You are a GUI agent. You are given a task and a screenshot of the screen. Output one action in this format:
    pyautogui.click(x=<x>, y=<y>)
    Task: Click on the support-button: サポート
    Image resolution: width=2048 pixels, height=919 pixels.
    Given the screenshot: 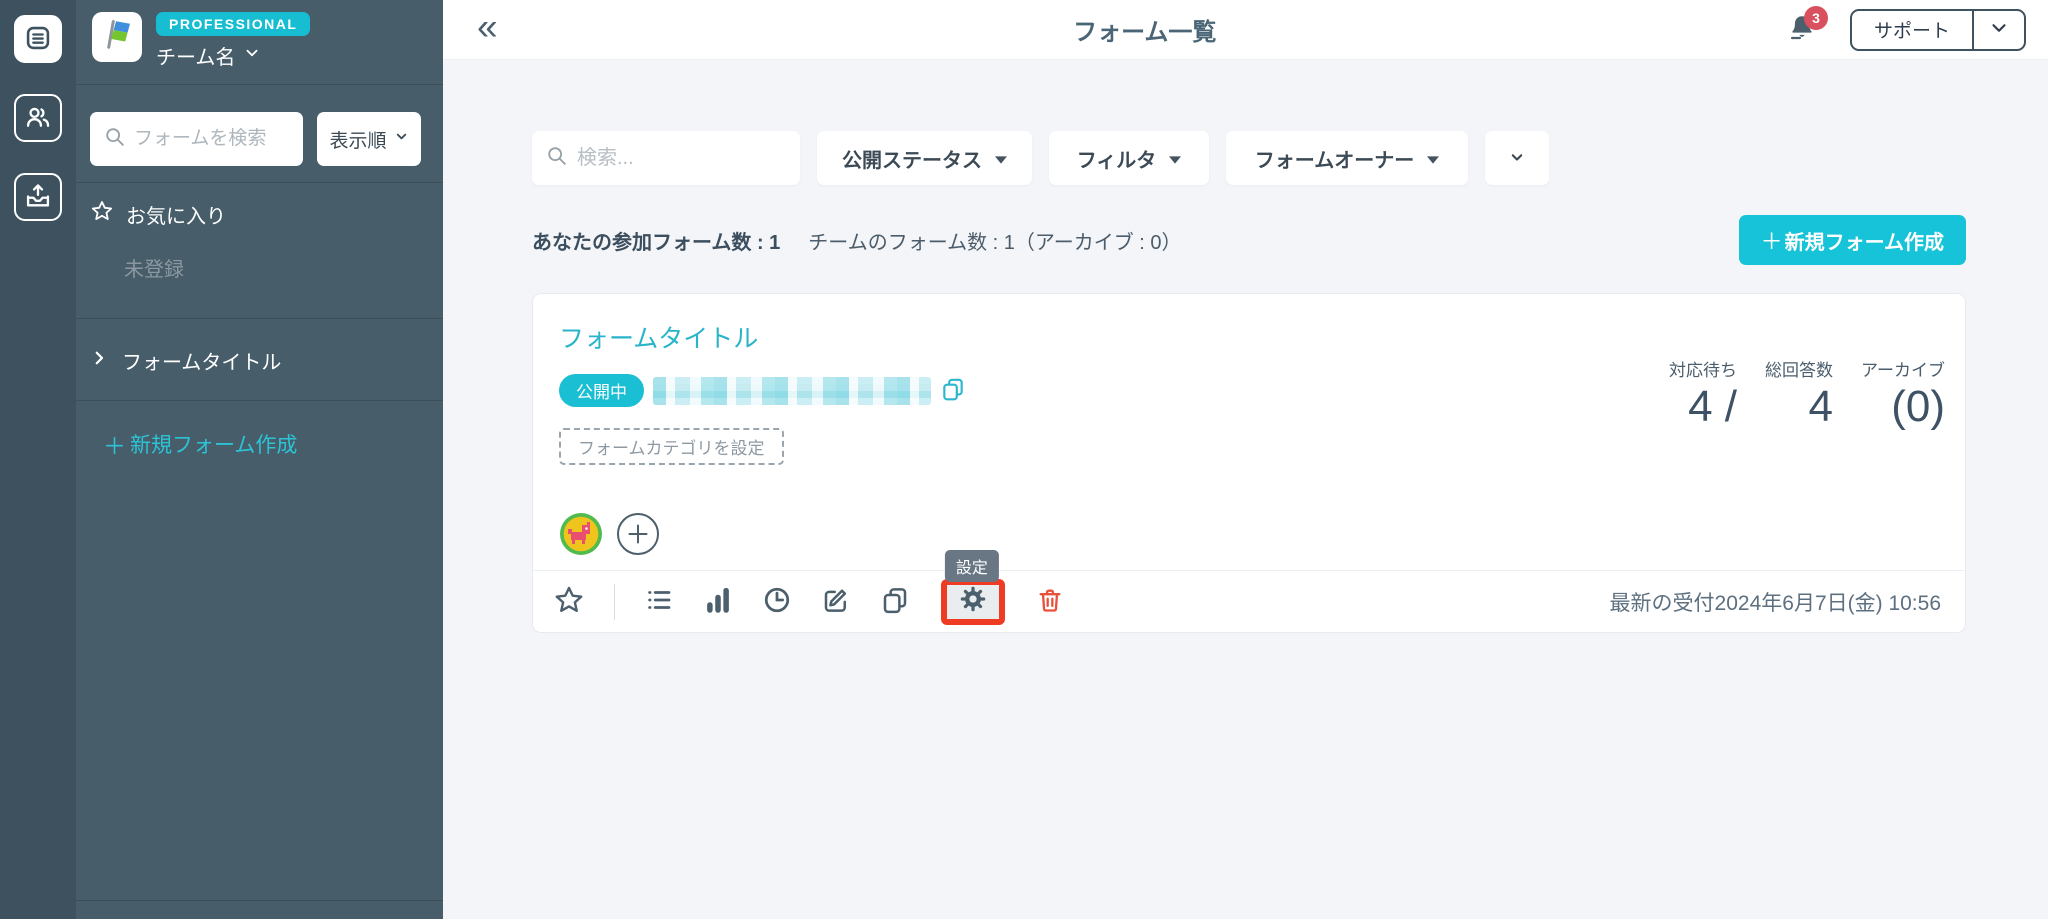 What is the action you would take?
    pyautogui.click(x=1912, y=30)
    